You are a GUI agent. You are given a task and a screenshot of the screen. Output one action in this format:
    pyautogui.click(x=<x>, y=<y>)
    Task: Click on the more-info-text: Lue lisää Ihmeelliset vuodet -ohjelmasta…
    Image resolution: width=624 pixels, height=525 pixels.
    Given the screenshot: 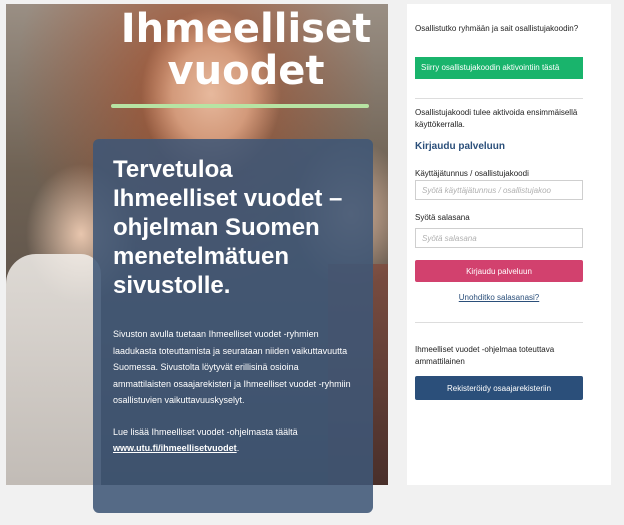 What is the action you would take?
    pyautogui.click(x=205, y=431)
    